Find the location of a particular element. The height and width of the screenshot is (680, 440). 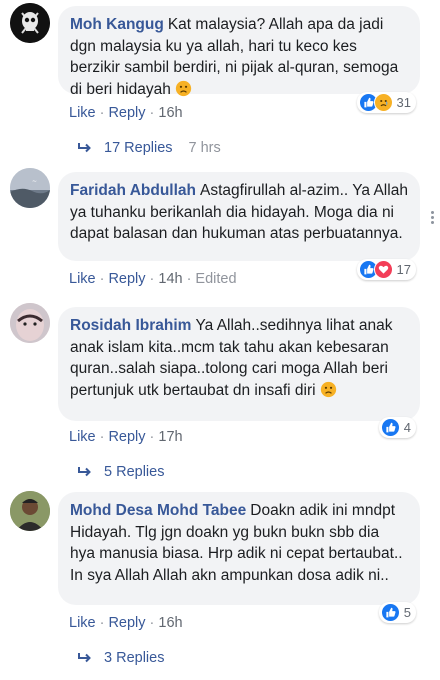

comment-author: Moh Kangug is located at coordinates (117, 24).